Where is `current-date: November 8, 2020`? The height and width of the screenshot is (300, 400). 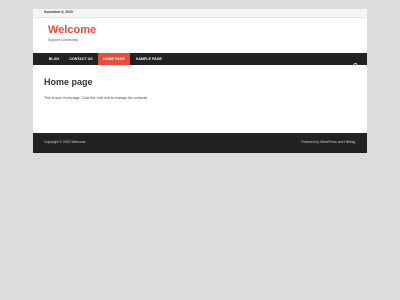 current-date: November 8, 2020 is located at coordinates (58, 12).